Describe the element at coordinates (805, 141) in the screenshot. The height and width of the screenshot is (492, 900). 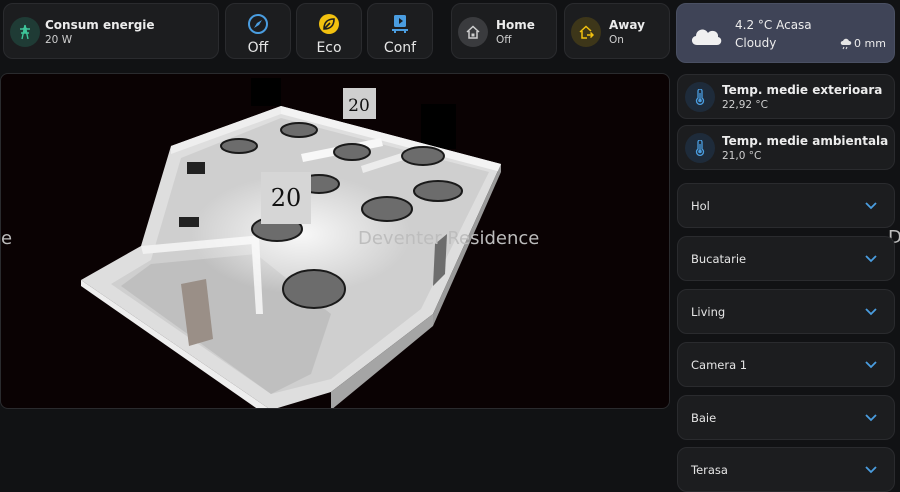
I see `temp-ambient-title: Temp. medie ambientala` at that location.